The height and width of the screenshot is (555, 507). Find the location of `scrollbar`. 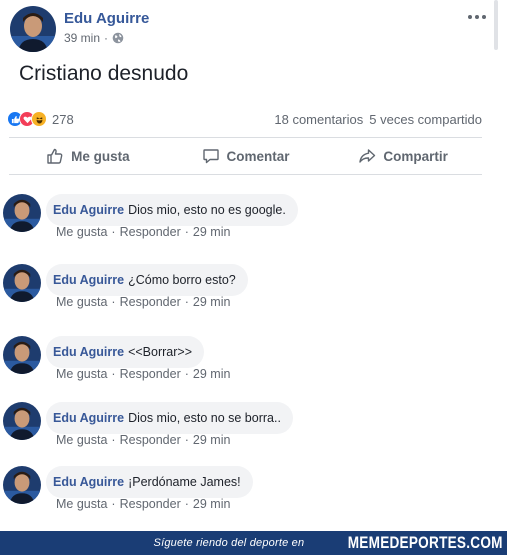

scrollbar is located at coordinates (496, 25).